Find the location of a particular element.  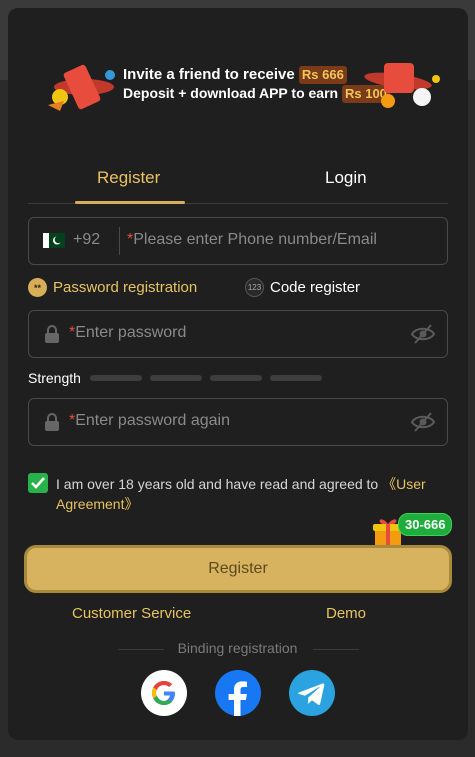

password-field: *Enter password is located at coordinates (238, 334).